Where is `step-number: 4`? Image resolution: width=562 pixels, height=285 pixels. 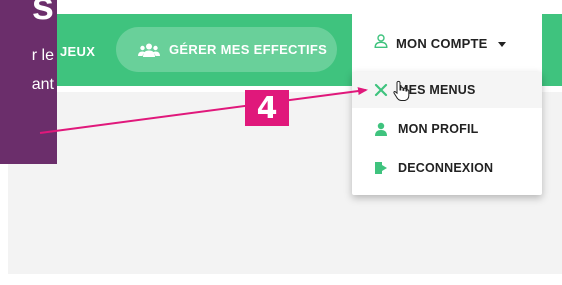 step-number: 4 is located at coordinates (267, 108).